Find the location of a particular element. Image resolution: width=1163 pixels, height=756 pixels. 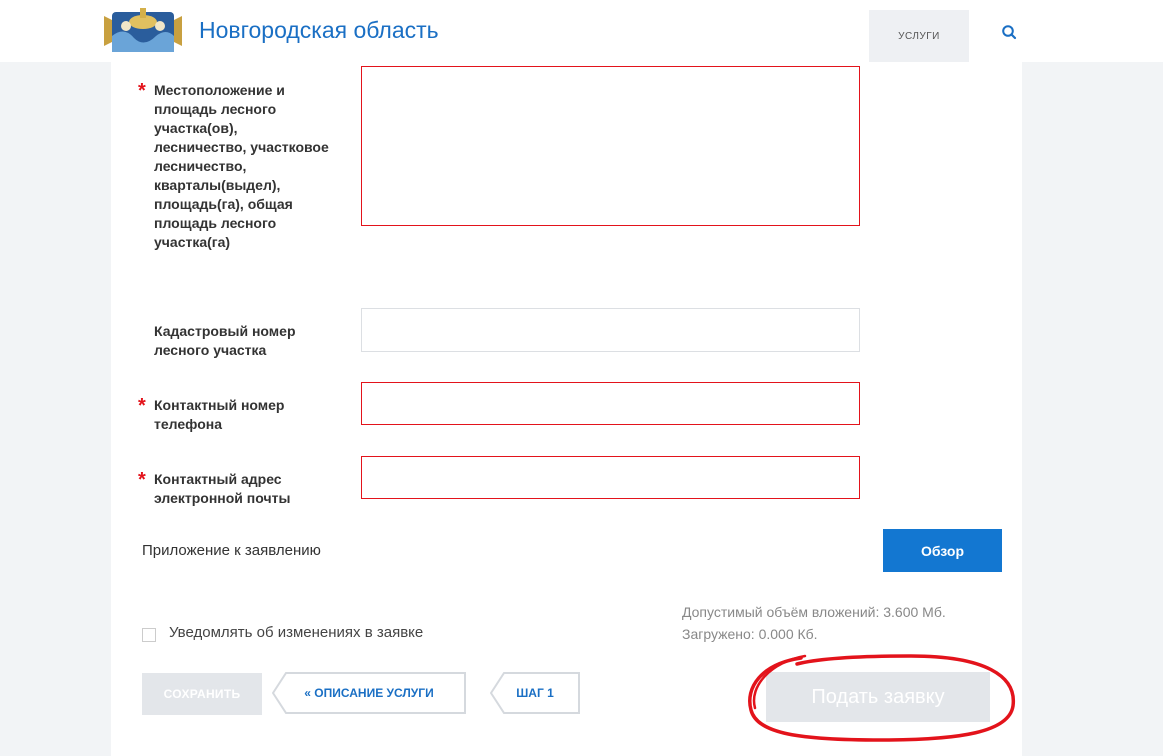

location-textarea is located at coordinates (610, 146).